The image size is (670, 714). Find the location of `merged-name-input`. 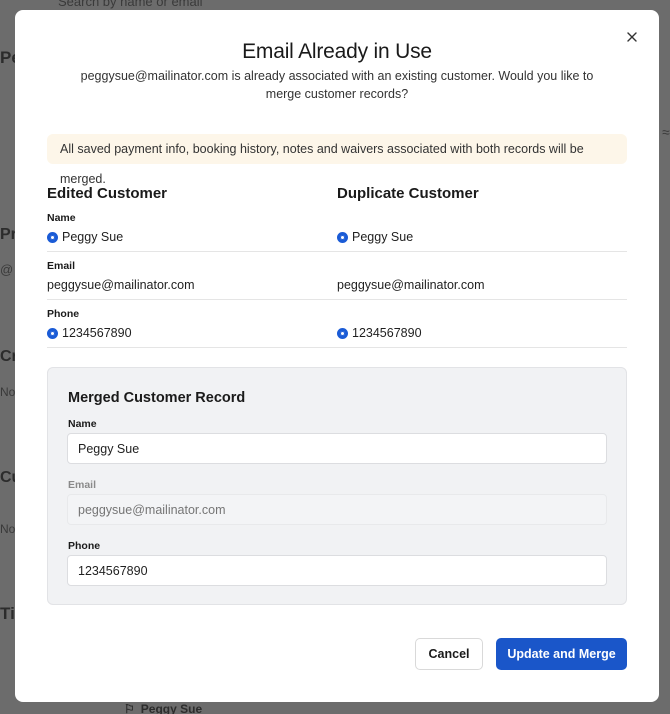

merged-name-input is located at coordinates (337, 448).